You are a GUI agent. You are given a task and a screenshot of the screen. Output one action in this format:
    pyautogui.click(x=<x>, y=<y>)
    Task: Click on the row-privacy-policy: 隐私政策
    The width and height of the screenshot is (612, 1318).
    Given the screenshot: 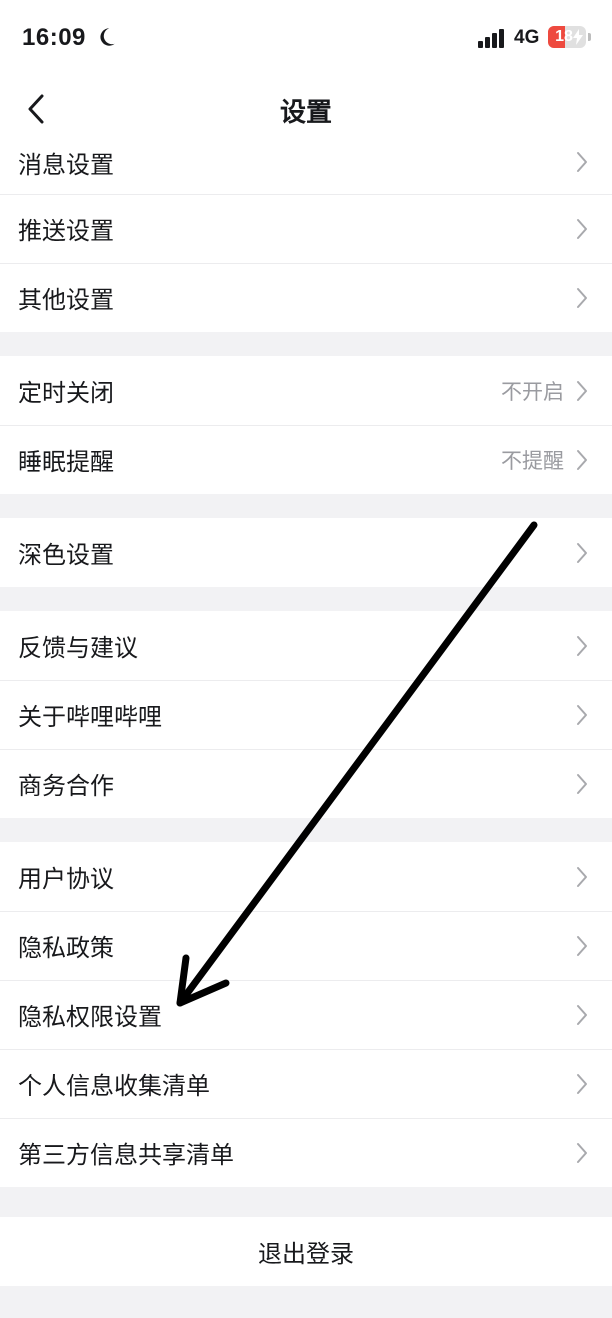 What is the action you would take?
    pyautogui.click(x=306, y=945)
    